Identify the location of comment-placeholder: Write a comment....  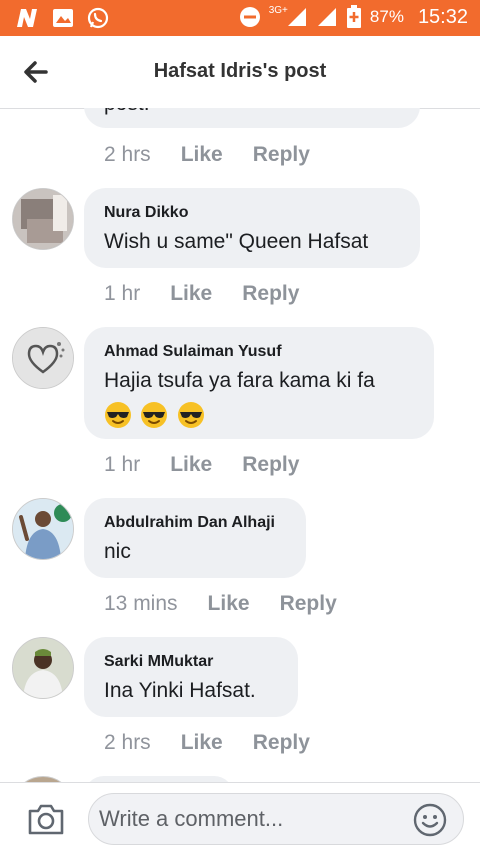
(191, 818).